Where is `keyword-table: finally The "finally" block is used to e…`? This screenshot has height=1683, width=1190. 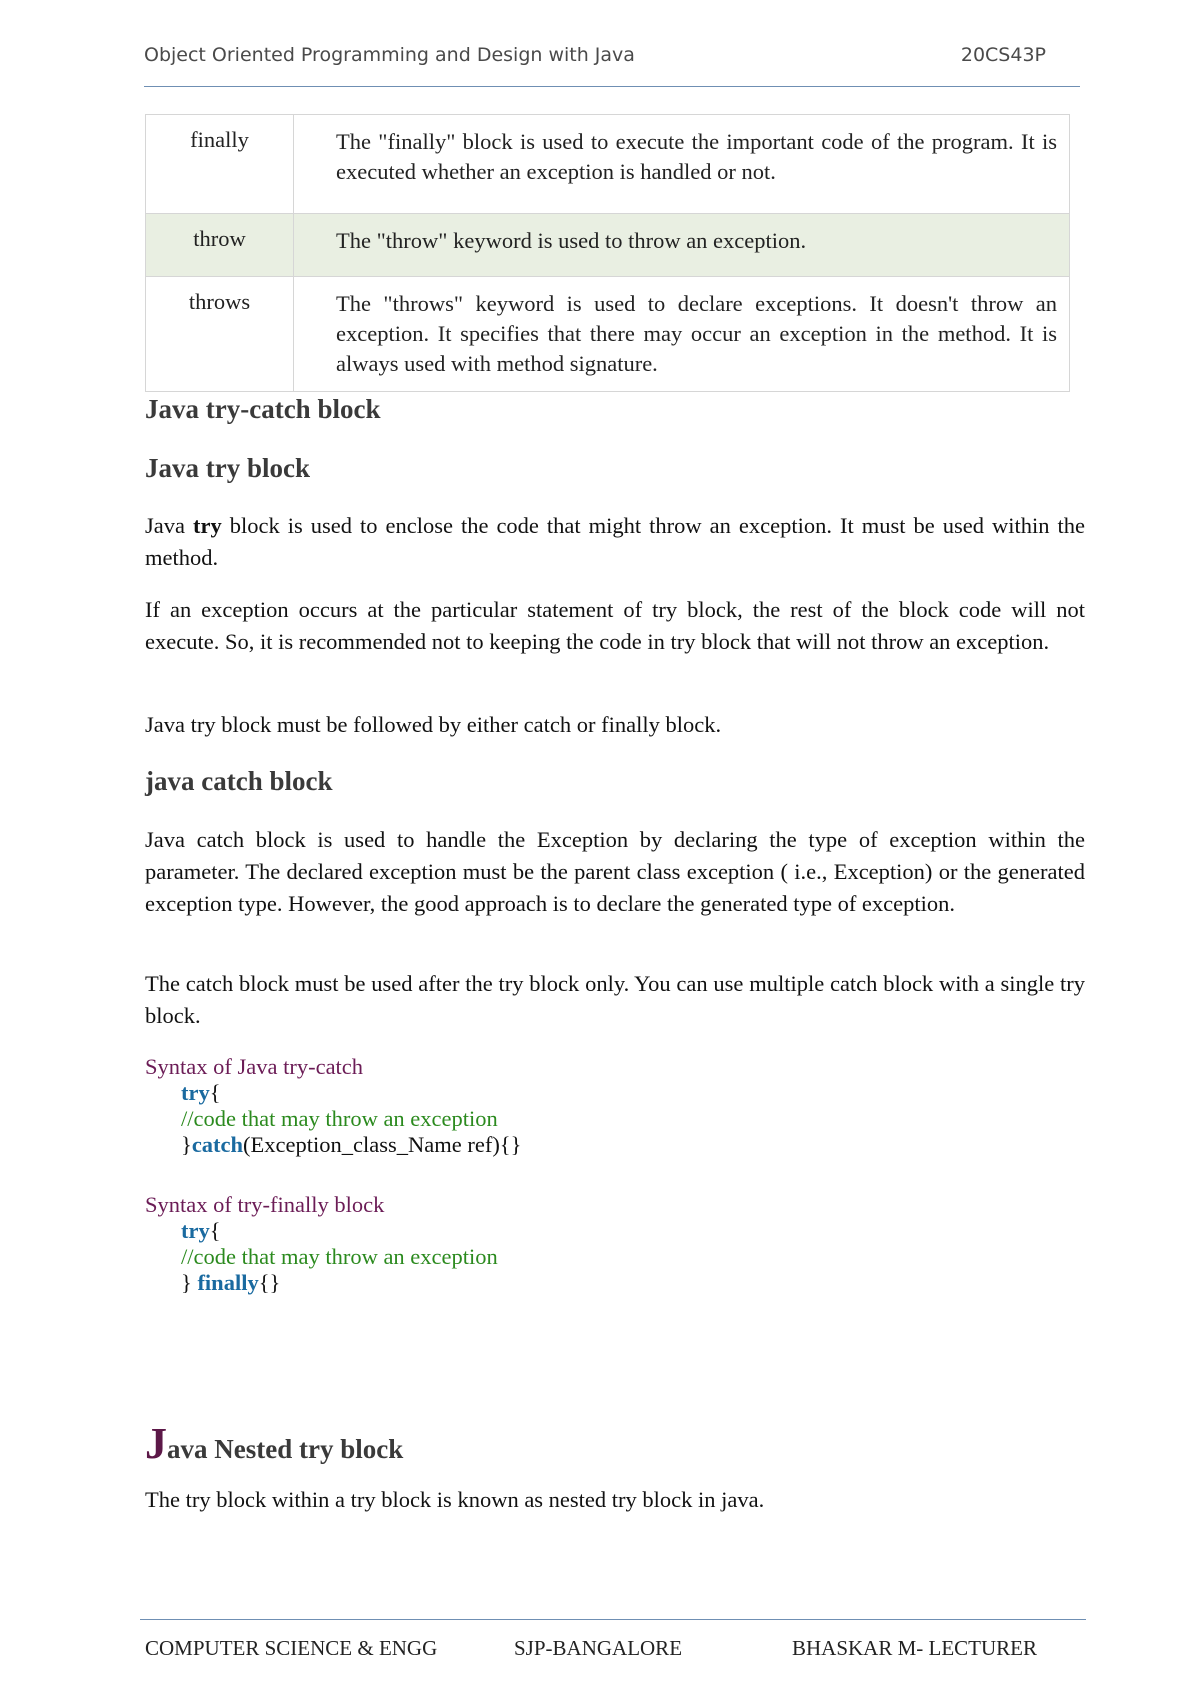
keyword-table: finally The "finally" block is used to e… is located at coordinates (607, 253).